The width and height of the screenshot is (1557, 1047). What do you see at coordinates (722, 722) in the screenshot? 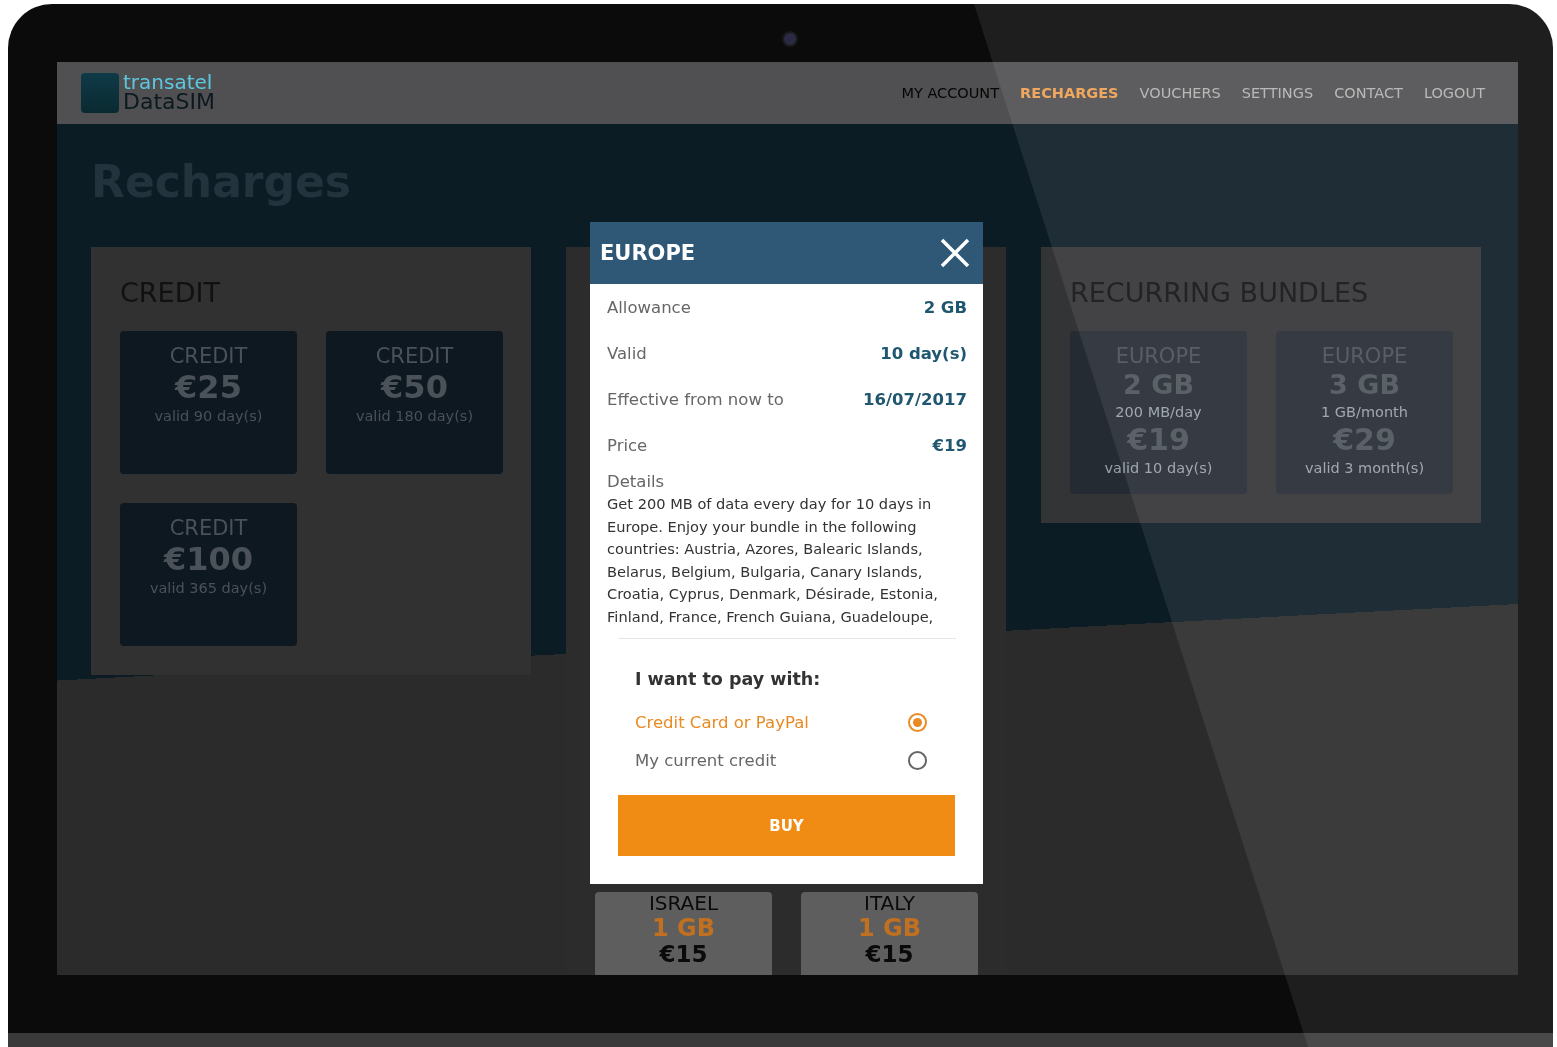
I see `payment-option-label: Credit Card or PayPal` at bounding box center [722, 722].